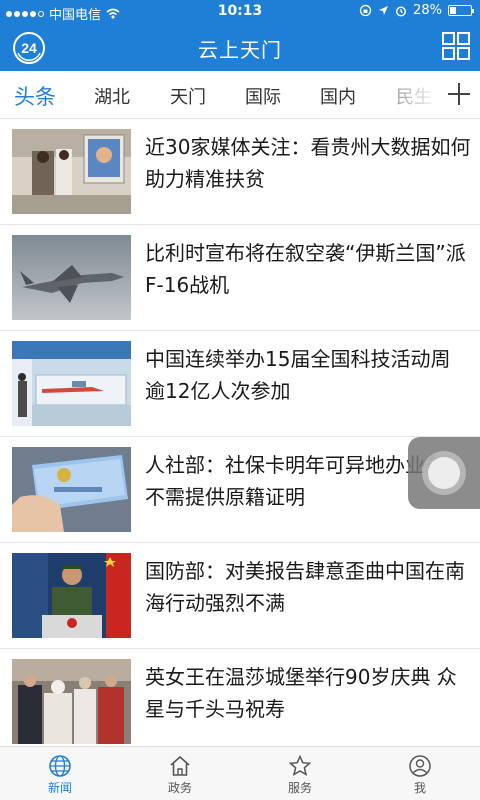 The height and width of the screenshot is (800, 480). What do you see at coordinates (179, 788) in the screenshot?
I see `bottom-nav-label: 政务` at bounding box center [179, 788].